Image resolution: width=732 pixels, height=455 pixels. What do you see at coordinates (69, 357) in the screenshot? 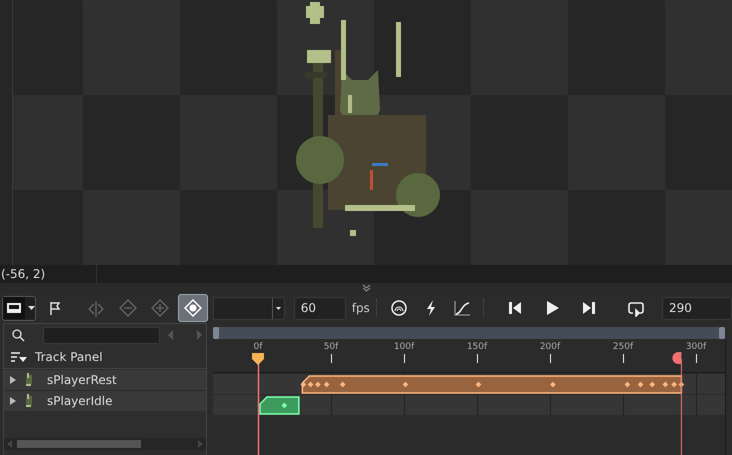
I see `track-panel-title: Track Panel` at bounding box center [69, 357].